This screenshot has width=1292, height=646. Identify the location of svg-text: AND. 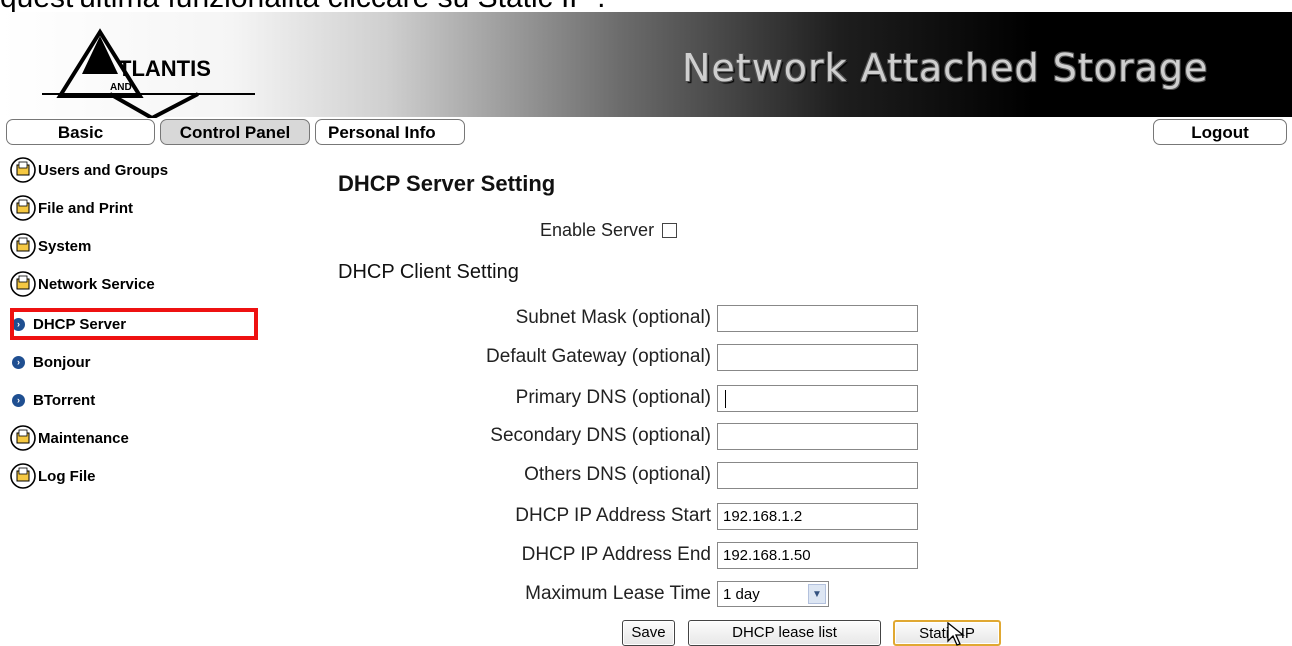
(121, 87).